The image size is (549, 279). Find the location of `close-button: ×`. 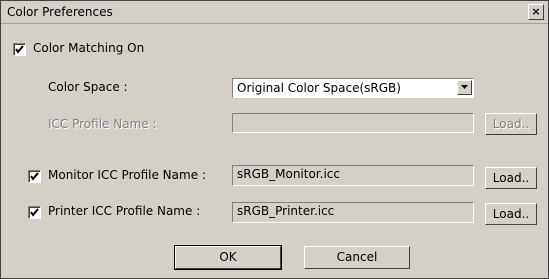

close-button: × is located at coordinates (536, 12).